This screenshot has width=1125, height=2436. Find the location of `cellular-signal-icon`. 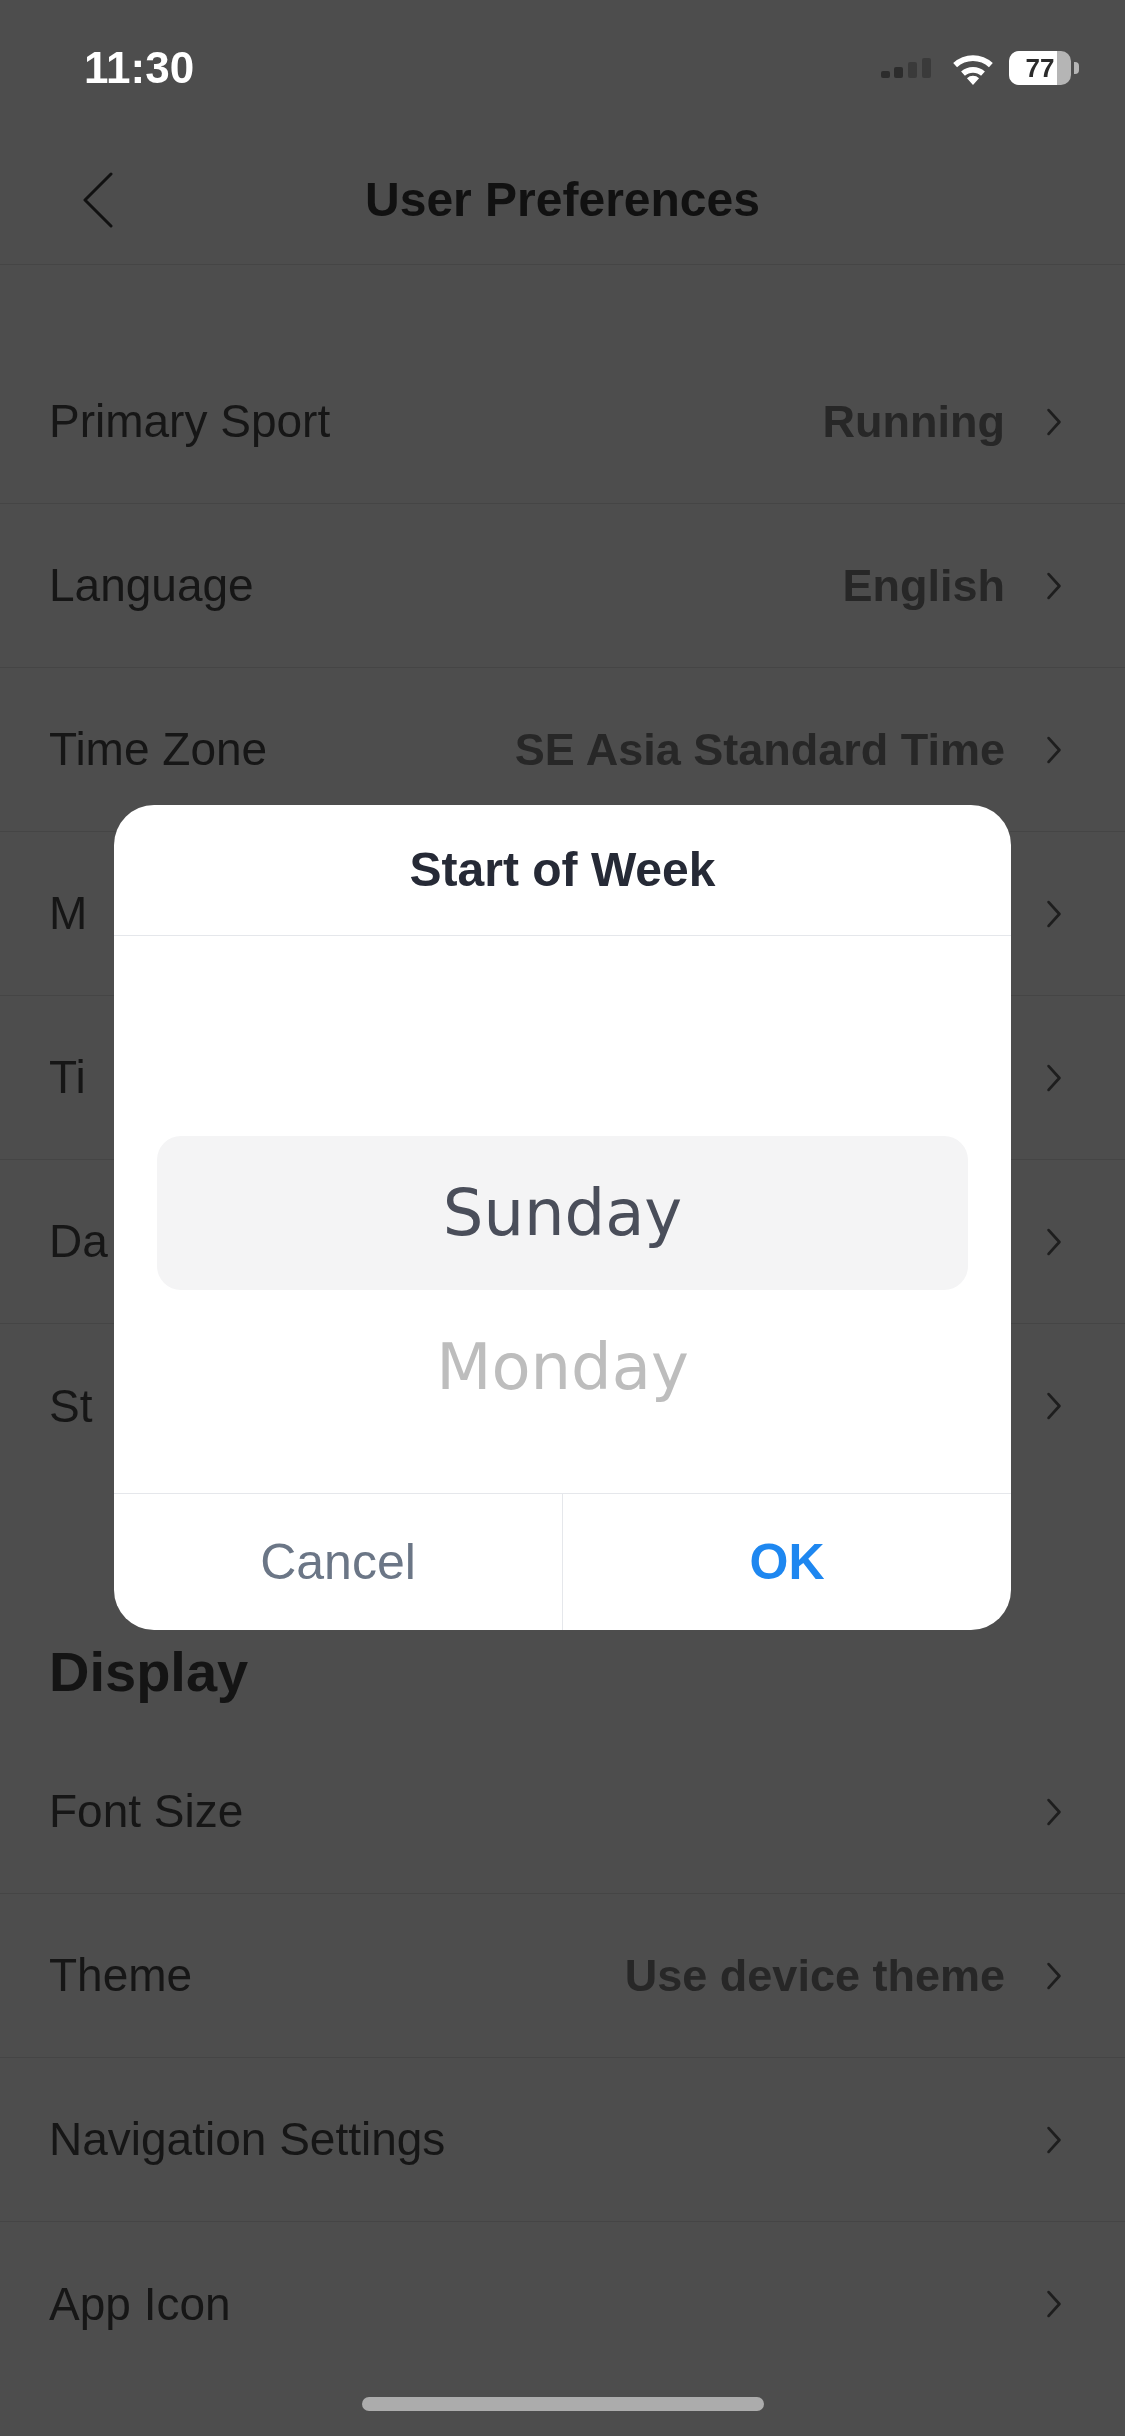

cellular-signal-icon is located at coordinates (906, 68).